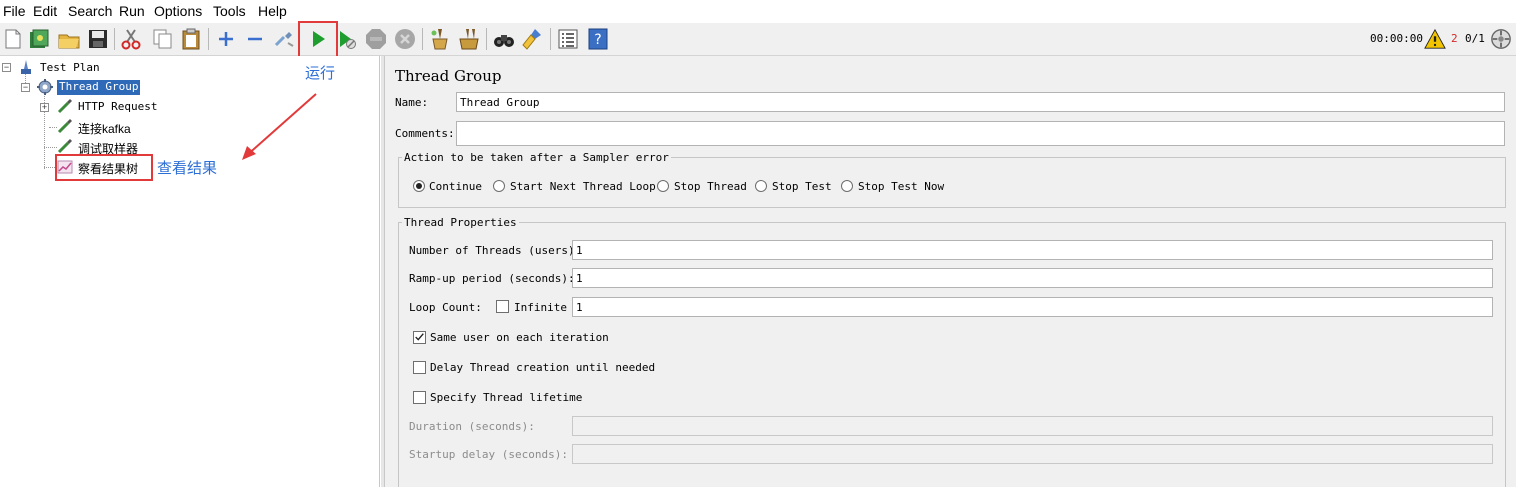  Describe the element at coordinates (191, 39) in the screenshot. I see `paste-icon` at that location.